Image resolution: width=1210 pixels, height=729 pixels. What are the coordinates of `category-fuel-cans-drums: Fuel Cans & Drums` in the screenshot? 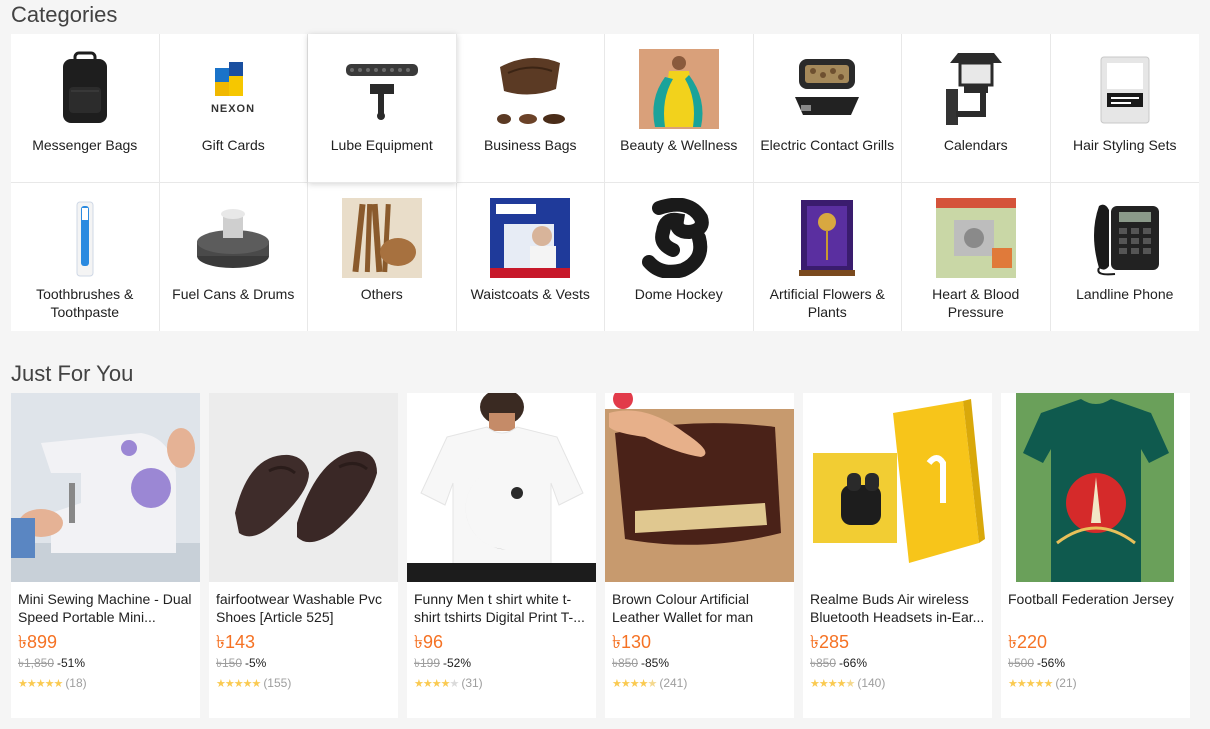 It's located at (234, 256).